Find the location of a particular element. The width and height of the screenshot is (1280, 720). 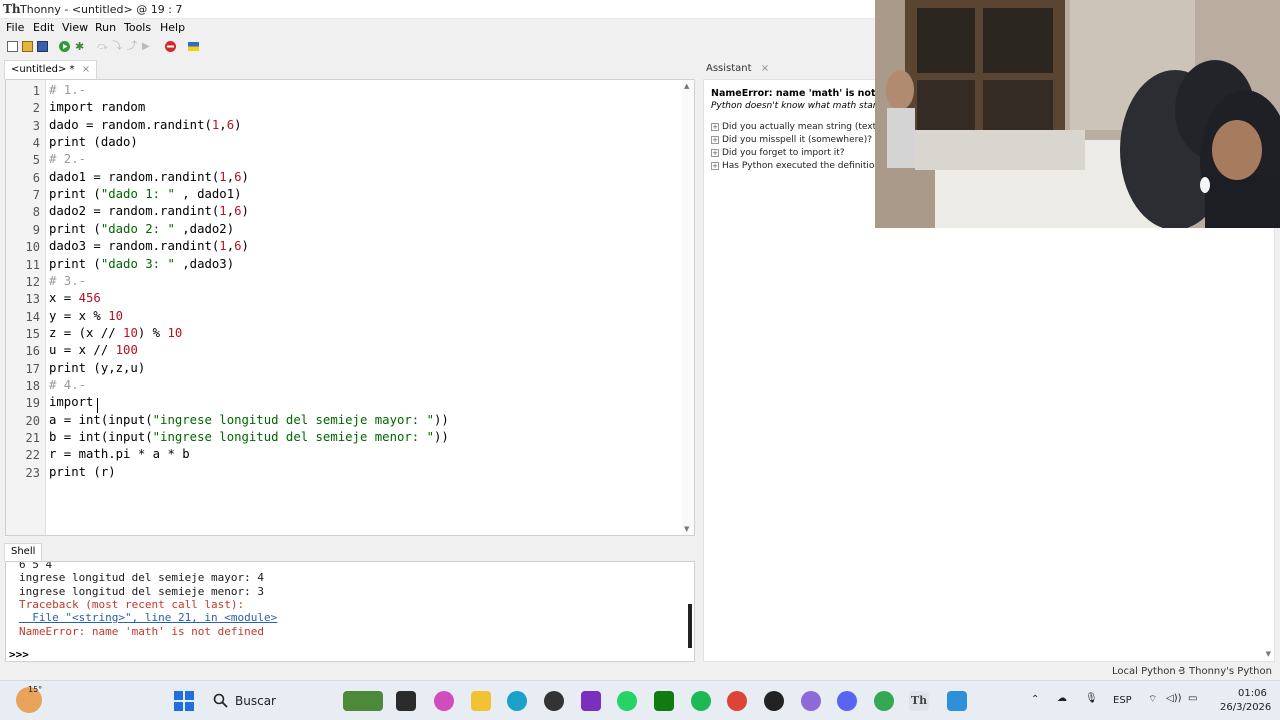

code-line: dado3 = random.randint(1,6) is located at coordinates (149, 246).